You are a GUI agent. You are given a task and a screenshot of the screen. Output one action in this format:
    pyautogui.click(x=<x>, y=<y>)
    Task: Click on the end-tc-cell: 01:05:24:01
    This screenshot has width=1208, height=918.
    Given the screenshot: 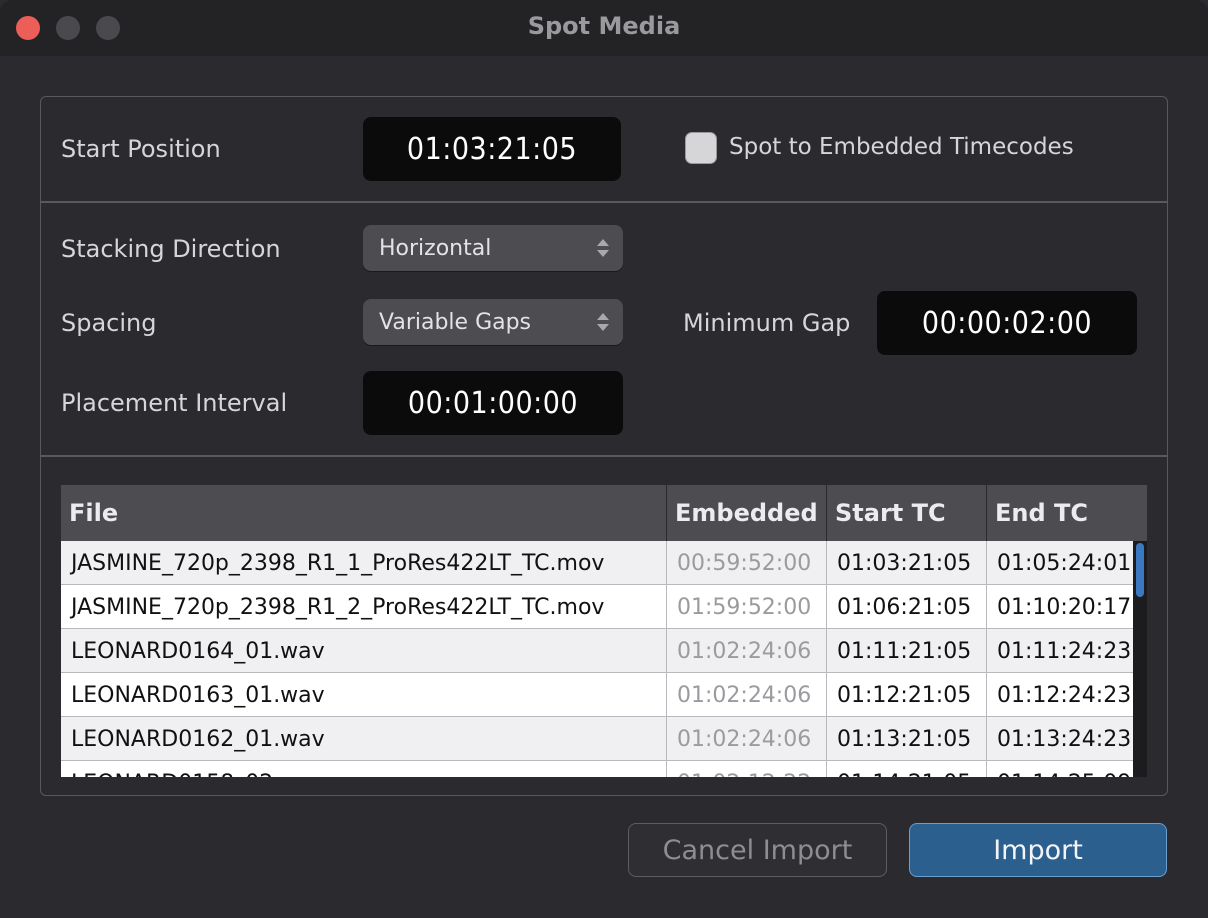 What is the action you would take?
    pyautogui.click(x=1064, y=563)
    